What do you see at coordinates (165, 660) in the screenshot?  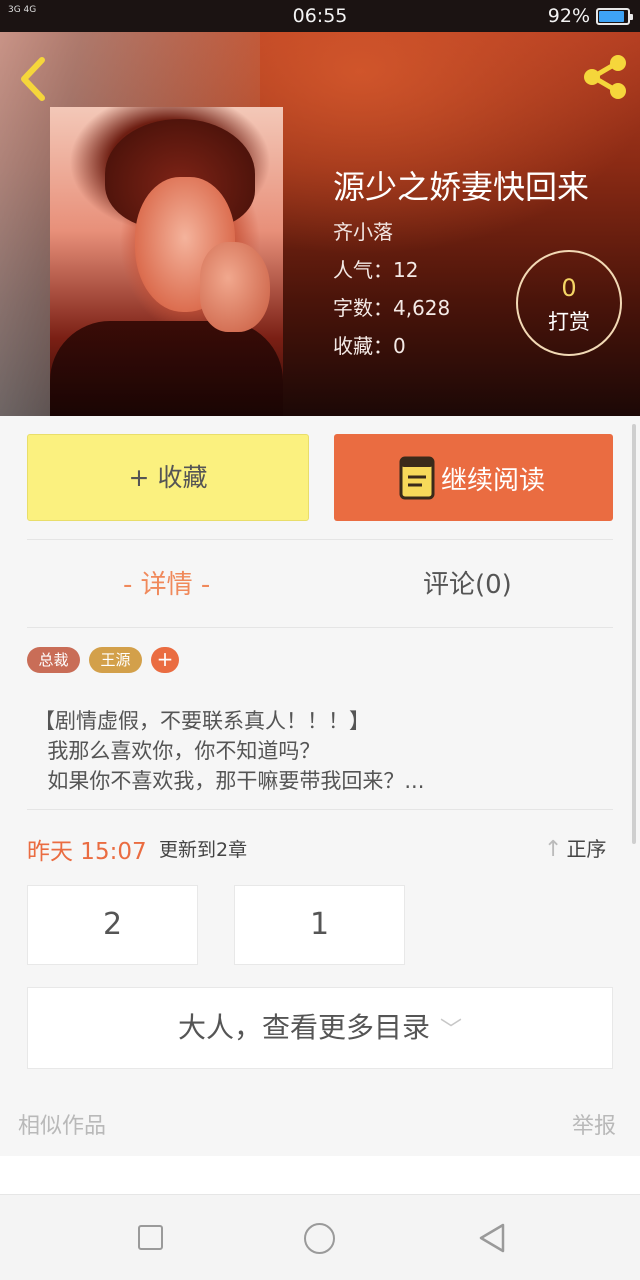 I see `add-tag-button: +` at bounding box center [165, 660].